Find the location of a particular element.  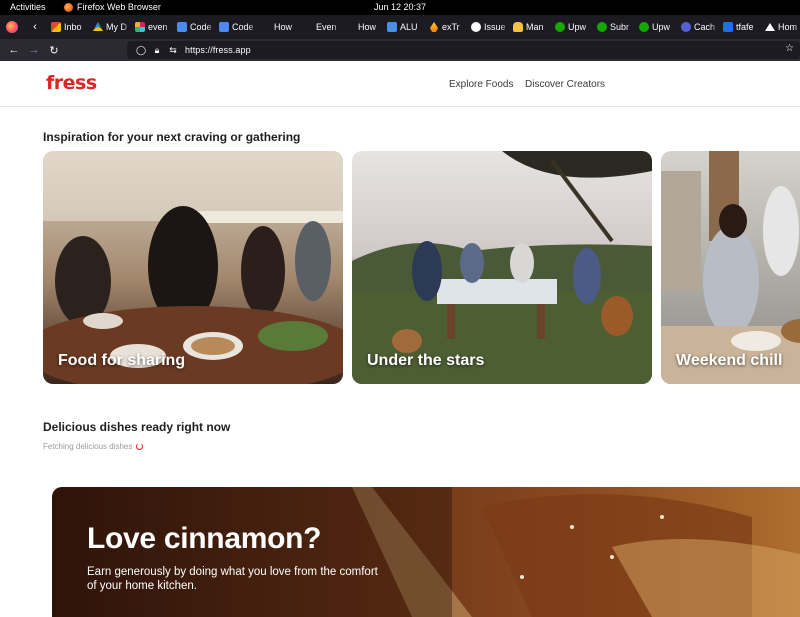

tab-label: Man is located at coordinates (535, 27).